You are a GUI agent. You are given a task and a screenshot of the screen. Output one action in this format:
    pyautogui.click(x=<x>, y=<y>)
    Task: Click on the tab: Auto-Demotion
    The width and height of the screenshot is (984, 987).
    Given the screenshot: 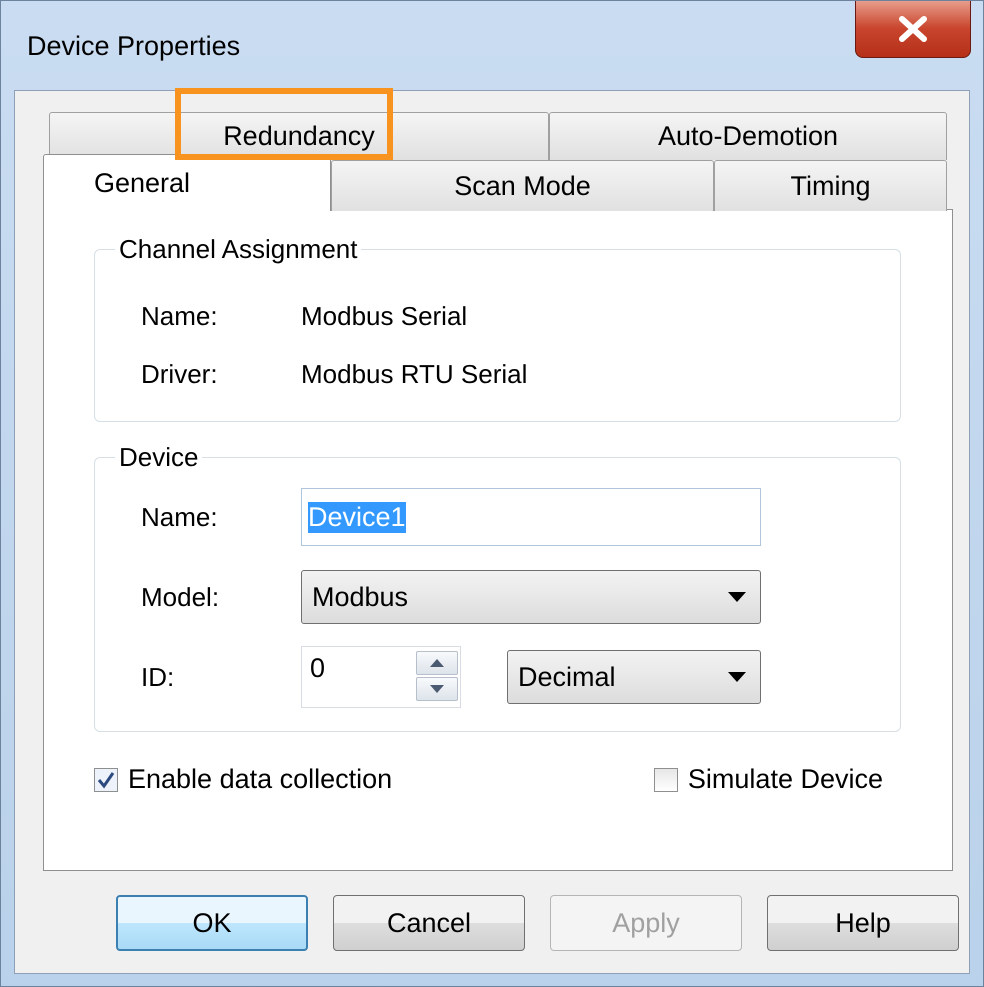 What is the action you would take?
    pyautogui.click(x=748, y=136)
    